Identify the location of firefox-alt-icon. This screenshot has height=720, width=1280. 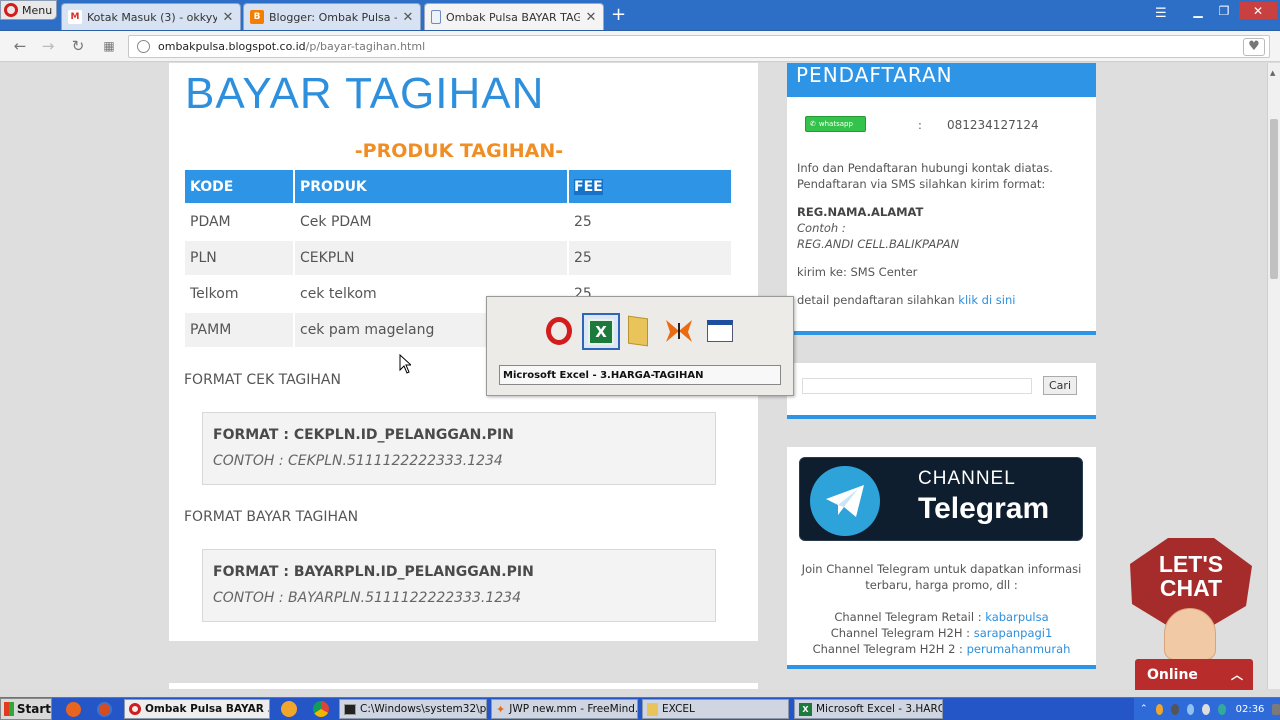
(104, 709).